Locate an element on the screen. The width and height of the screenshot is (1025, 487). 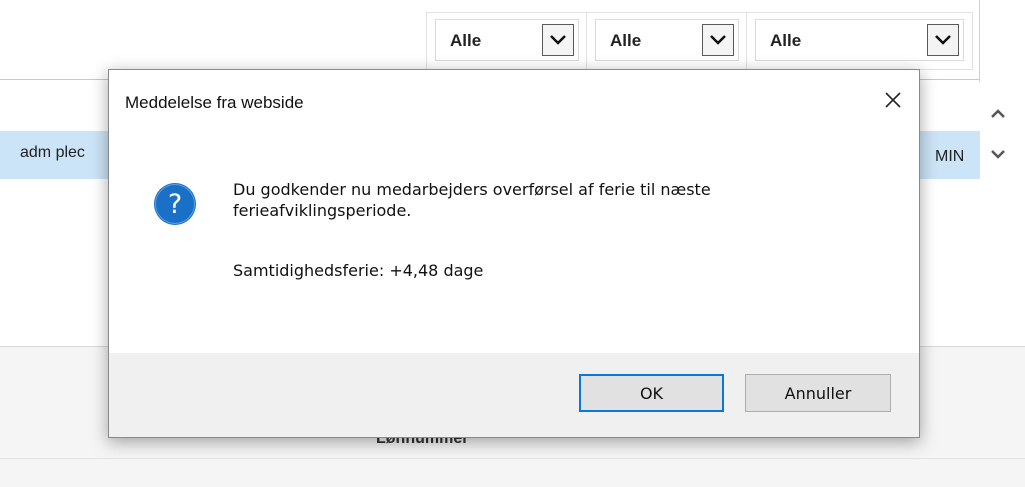
filter-dropdown-1: Alle is located at coordinates (507, 41).